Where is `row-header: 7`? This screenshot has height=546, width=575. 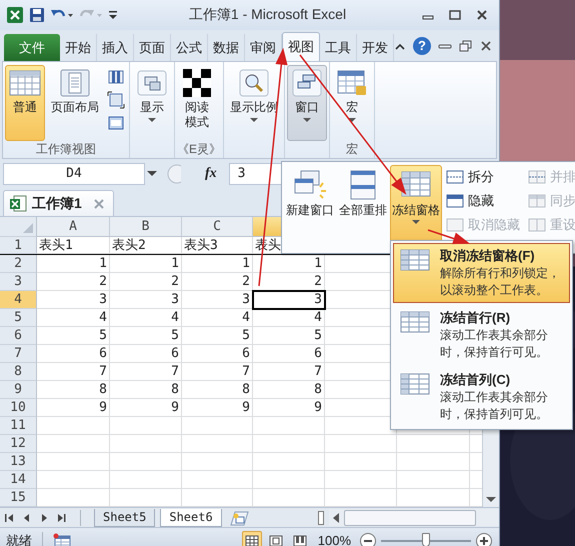
row-header: 7 is located at coordinates (18, 354).